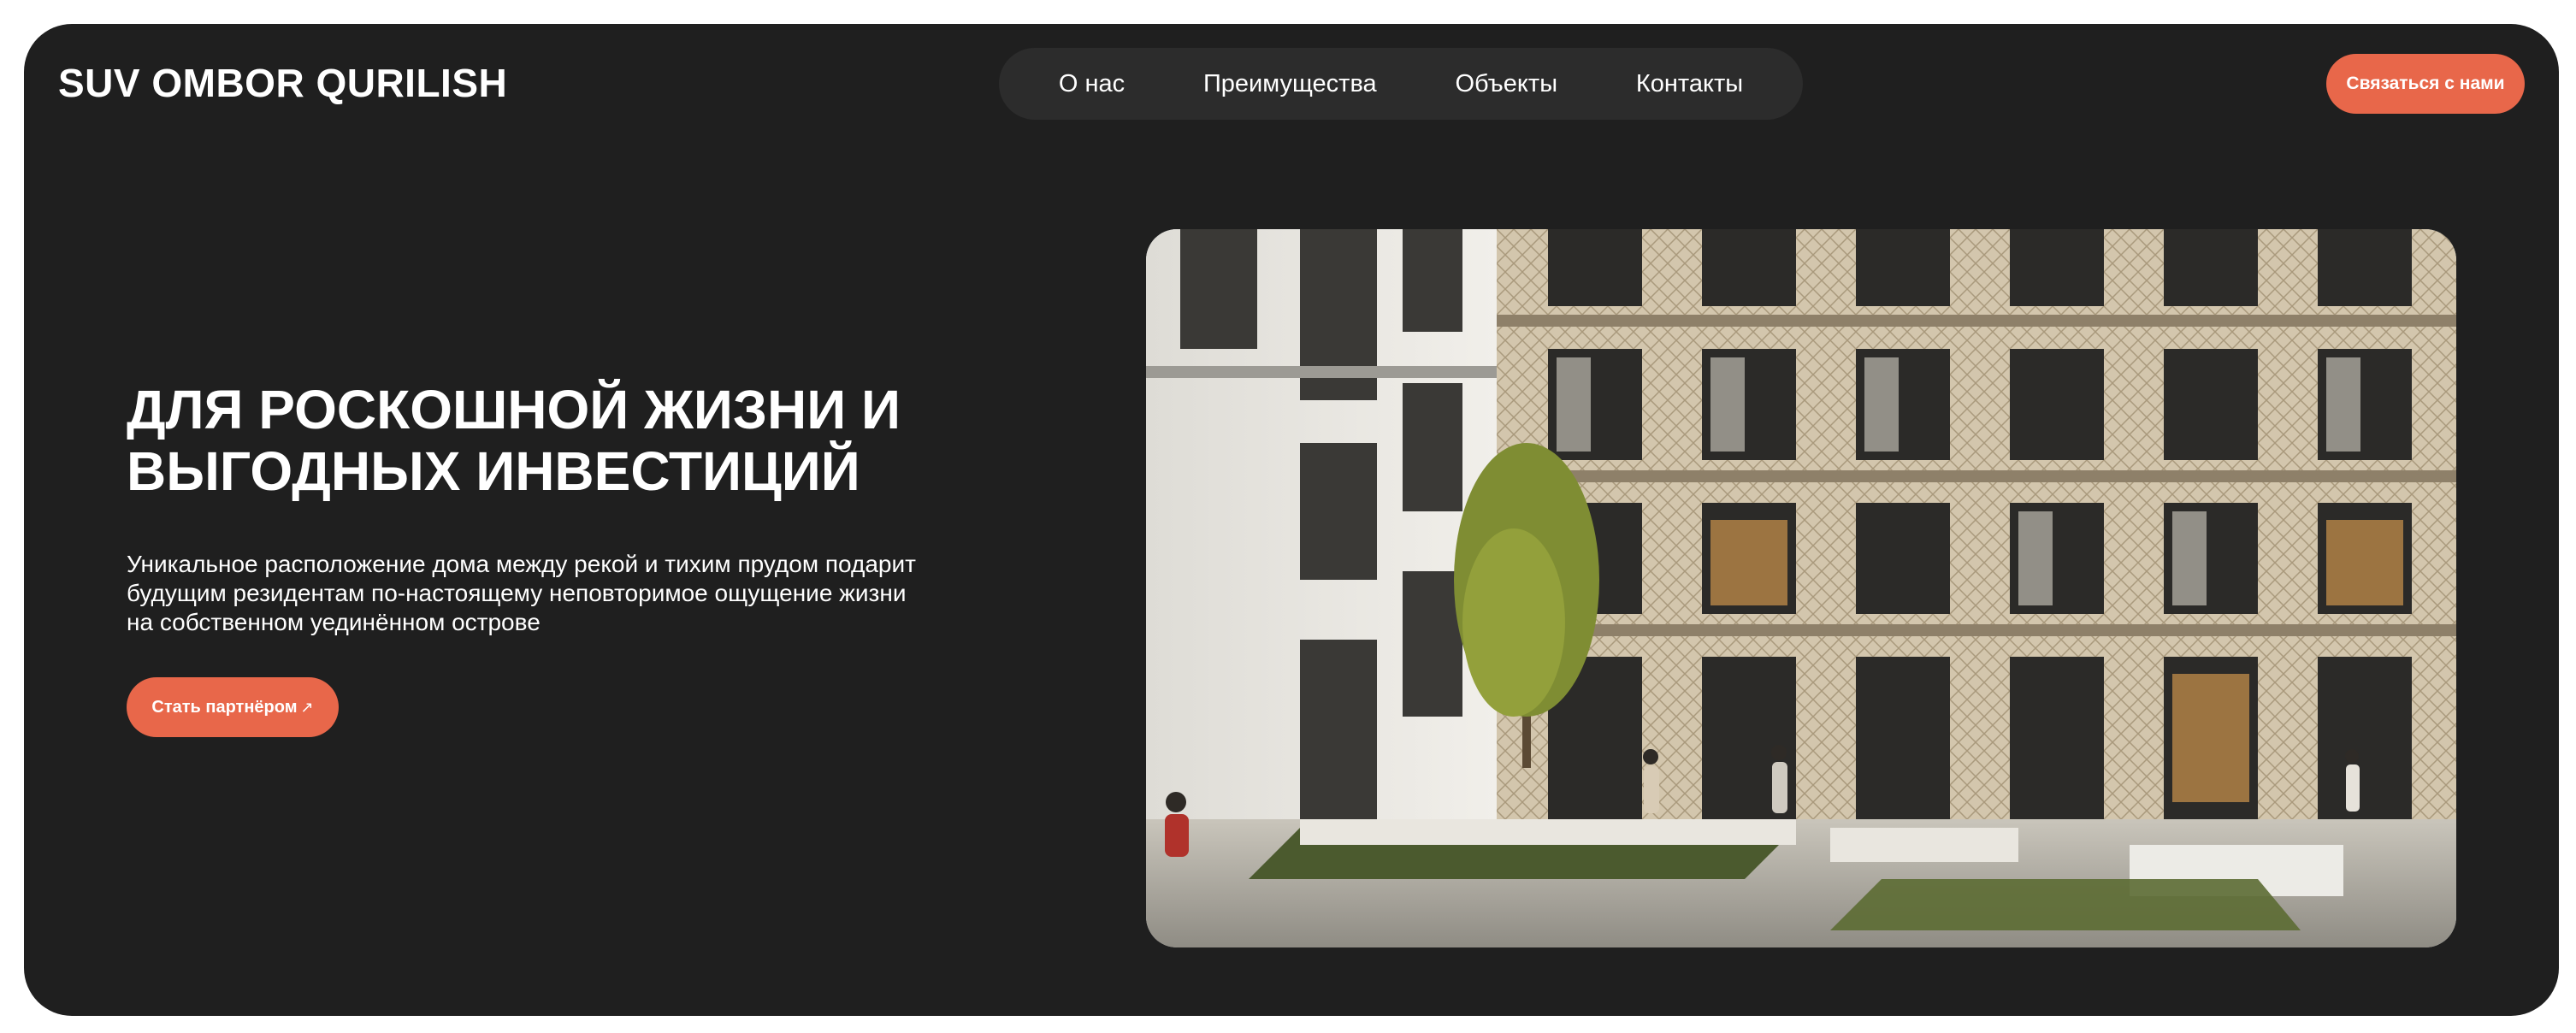 This screenshot has height=1033, width=2576. Describe the element at coordinates (1092, 84) in the screenshot. I see `nav-item-about: О нас` at that location.